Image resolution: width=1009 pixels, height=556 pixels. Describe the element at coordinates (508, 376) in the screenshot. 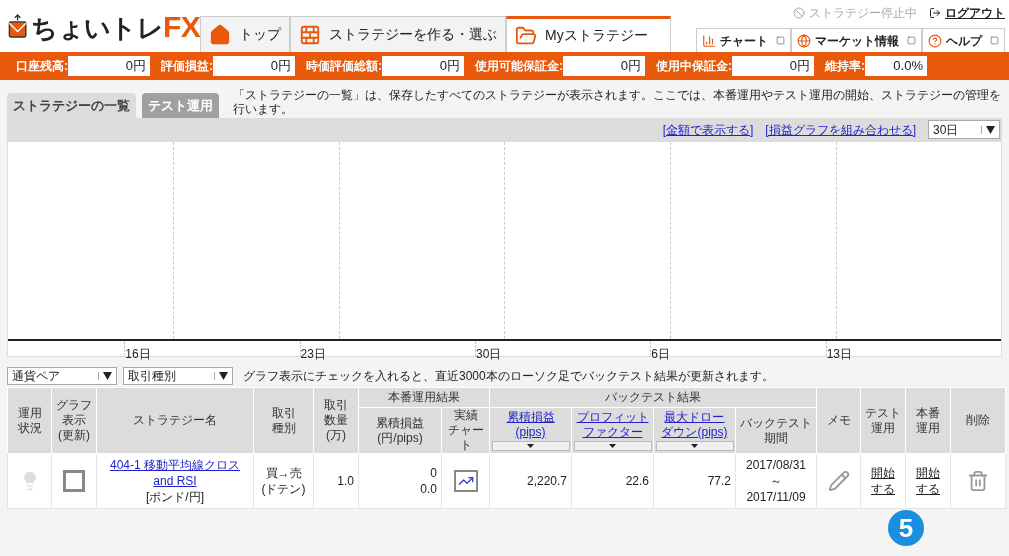

I see `filter-note: グラフ表示にチェックを入れると、直近3000本のローソク足でバックテスト結果が更新されます。` at that location.